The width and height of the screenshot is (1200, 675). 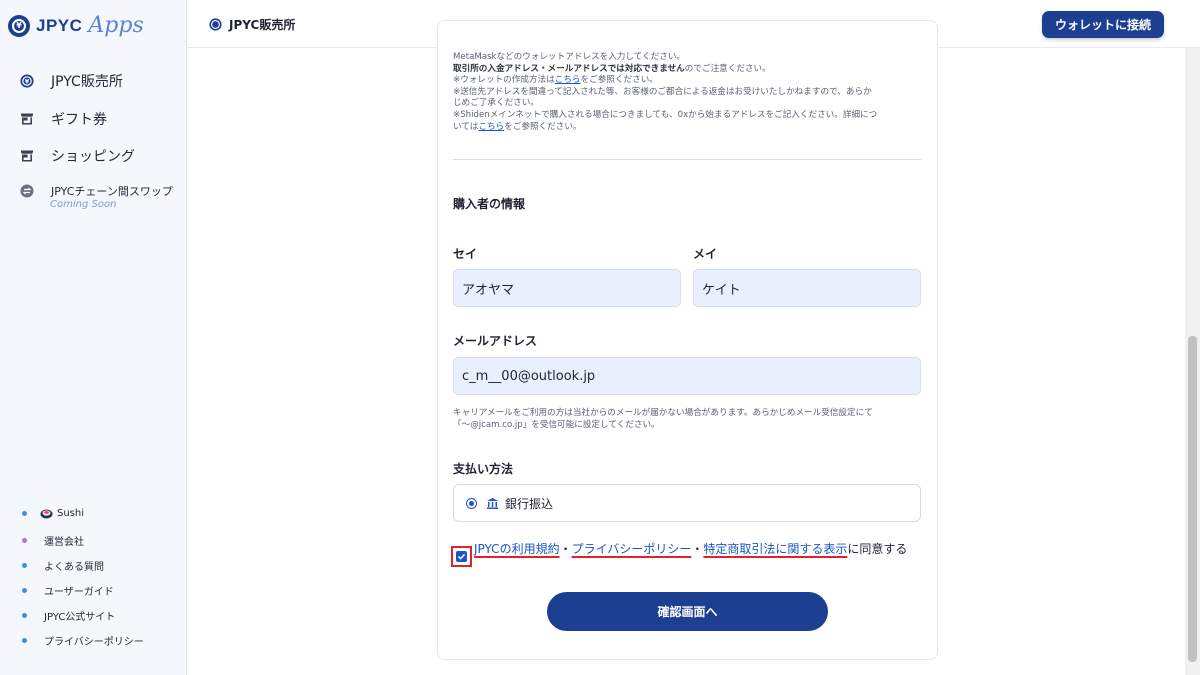 What do you see at coordinates (79, 120) in the screenshot?
I see `sidebar-item-label: ギフト券` at bounding box center [79, 120].